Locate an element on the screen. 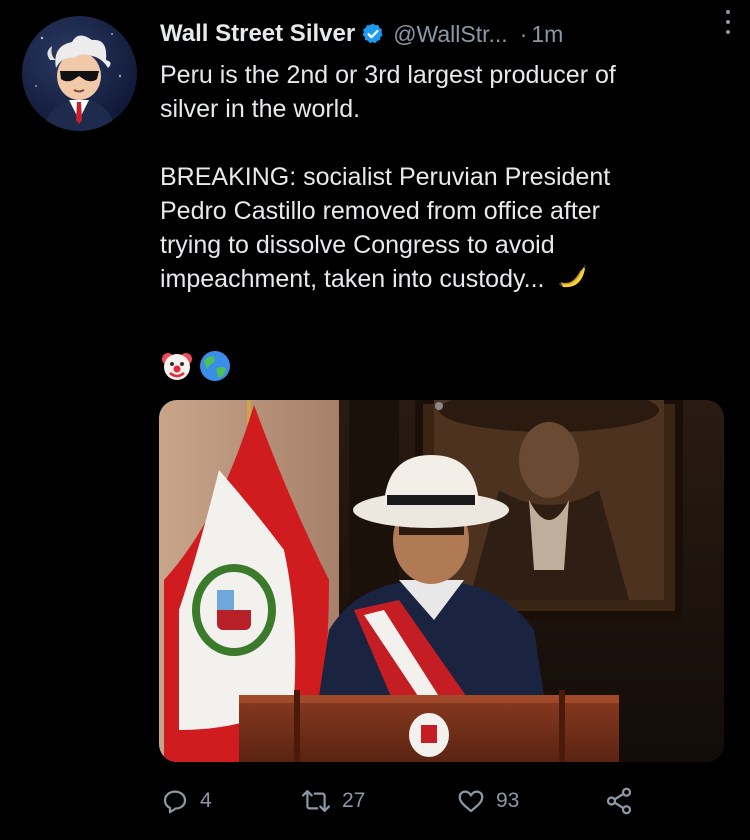 The image size is (750, 840). retweet-button: 27 is located at coordinates (332, 801).